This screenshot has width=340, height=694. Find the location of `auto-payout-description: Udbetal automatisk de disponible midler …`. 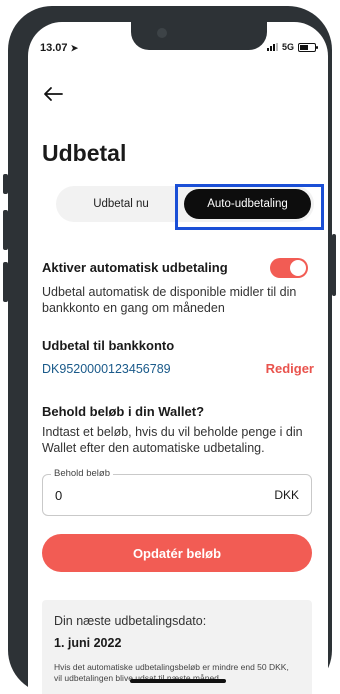

auto-payout-description: Udbetal automatisk de disponible midler … is located at coordinates (169, 300).